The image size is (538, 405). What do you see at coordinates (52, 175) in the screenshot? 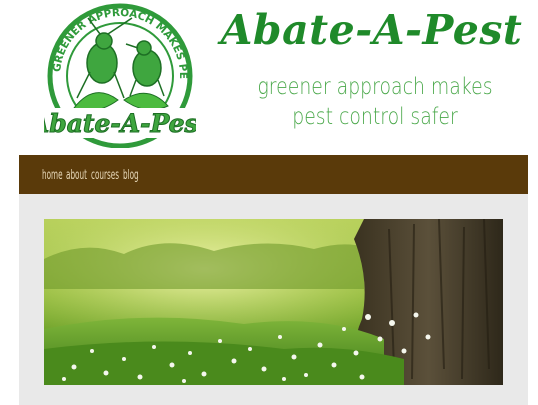
I see `nav-item-home: home` at bounding box center [52, 175].